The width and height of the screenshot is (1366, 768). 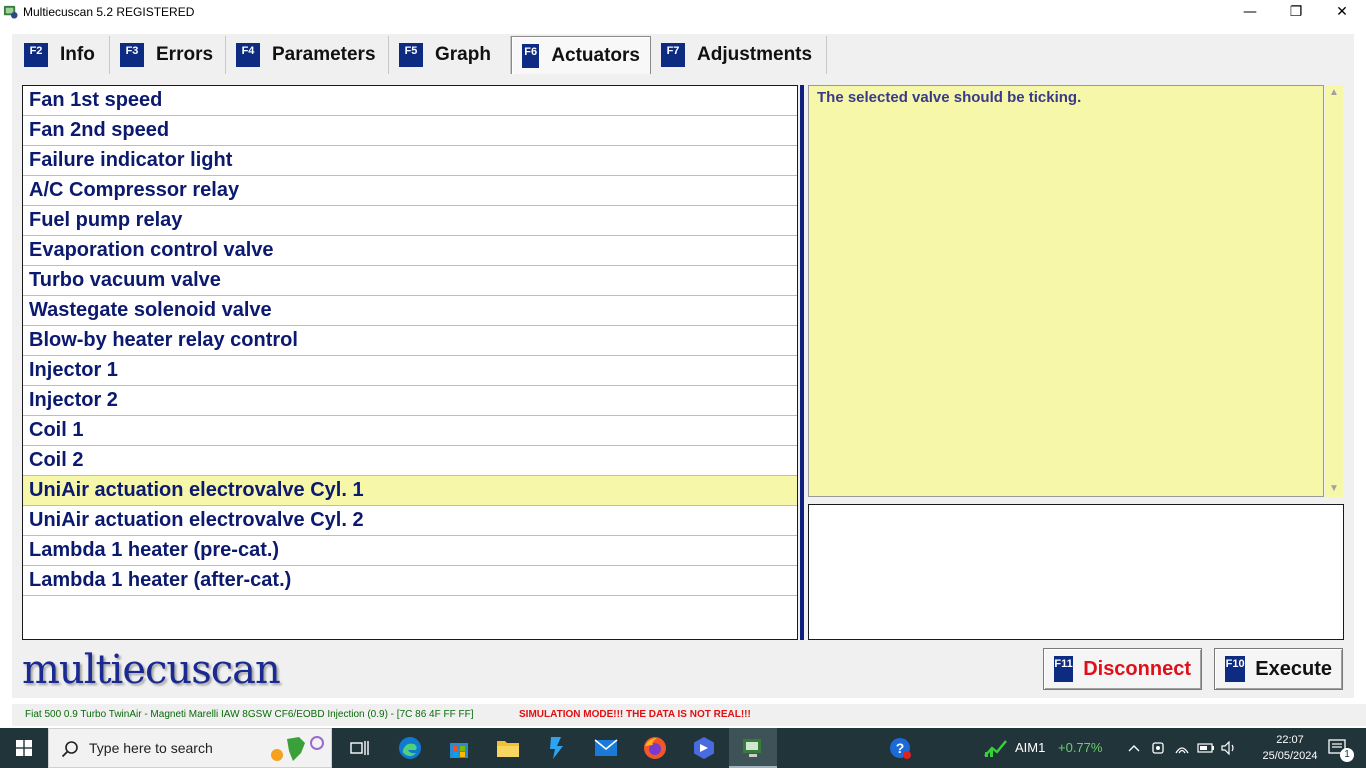 I want to click on f10-key-badge: F10, so click(x=1235, y=669).